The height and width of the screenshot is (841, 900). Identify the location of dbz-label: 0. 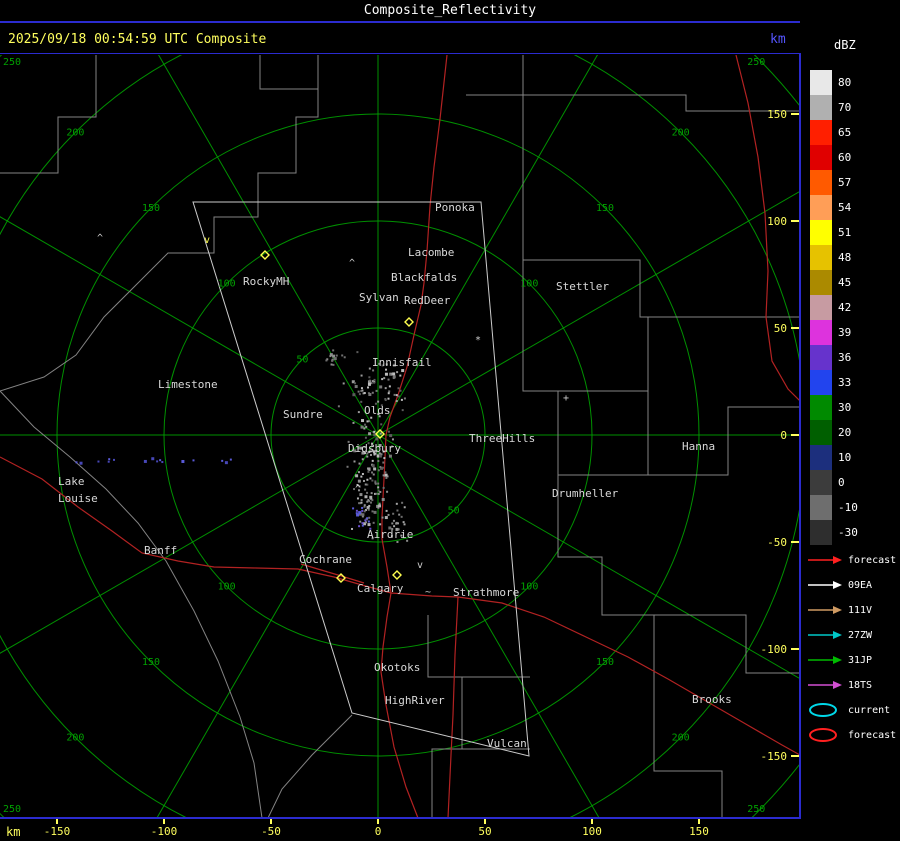
(841, 482).